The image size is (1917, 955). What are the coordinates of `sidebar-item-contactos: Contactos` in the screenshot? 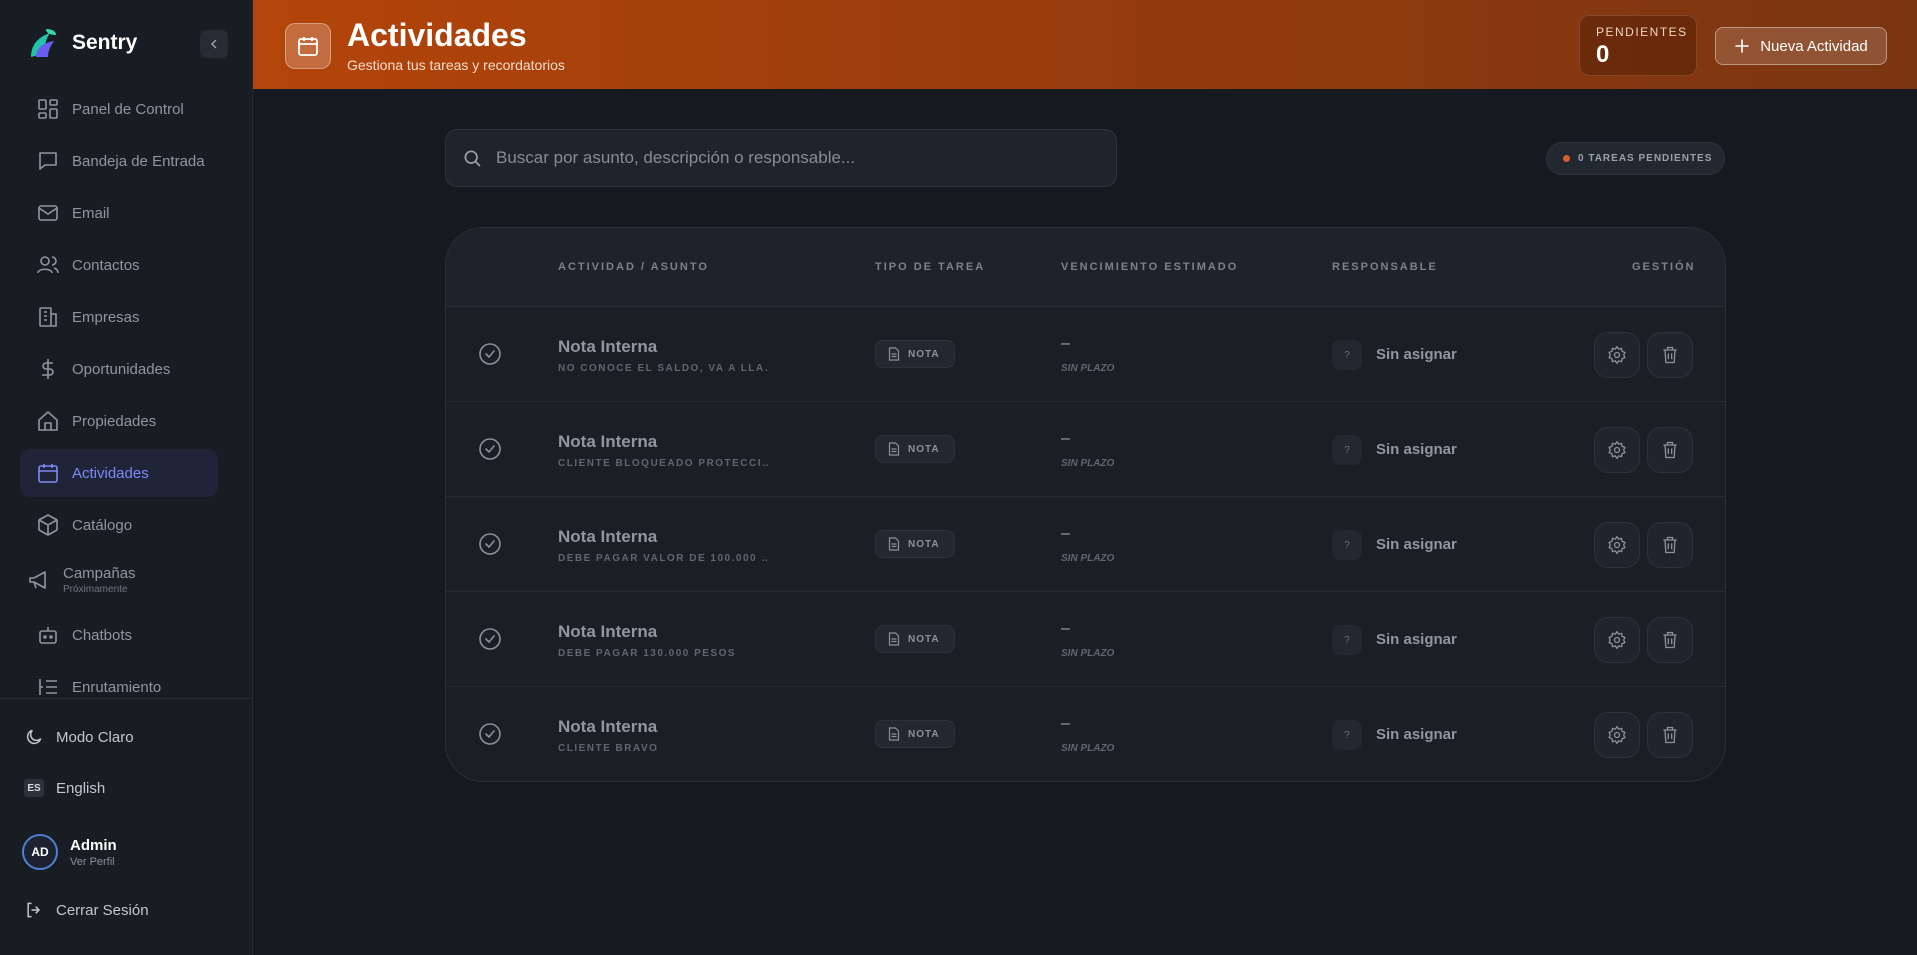 It's located at (119, 265).